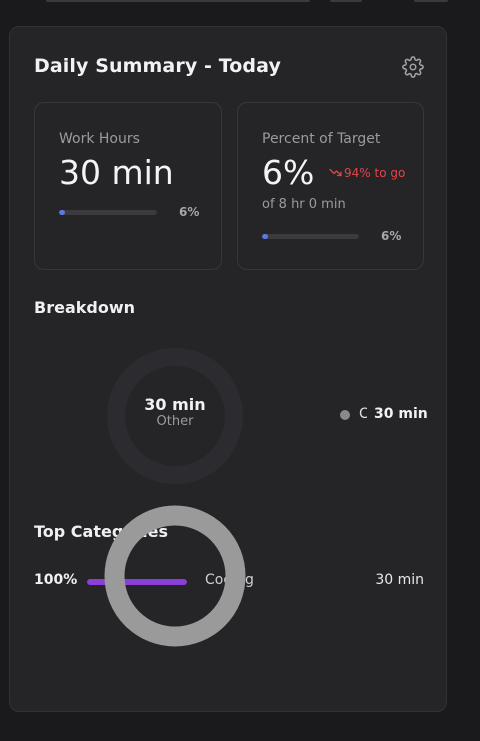 This screenshot has width=480, height=741. Describe the element at coordinates (108, 212) in the screenshot. I see `work-hours-progress-bar` at that location.